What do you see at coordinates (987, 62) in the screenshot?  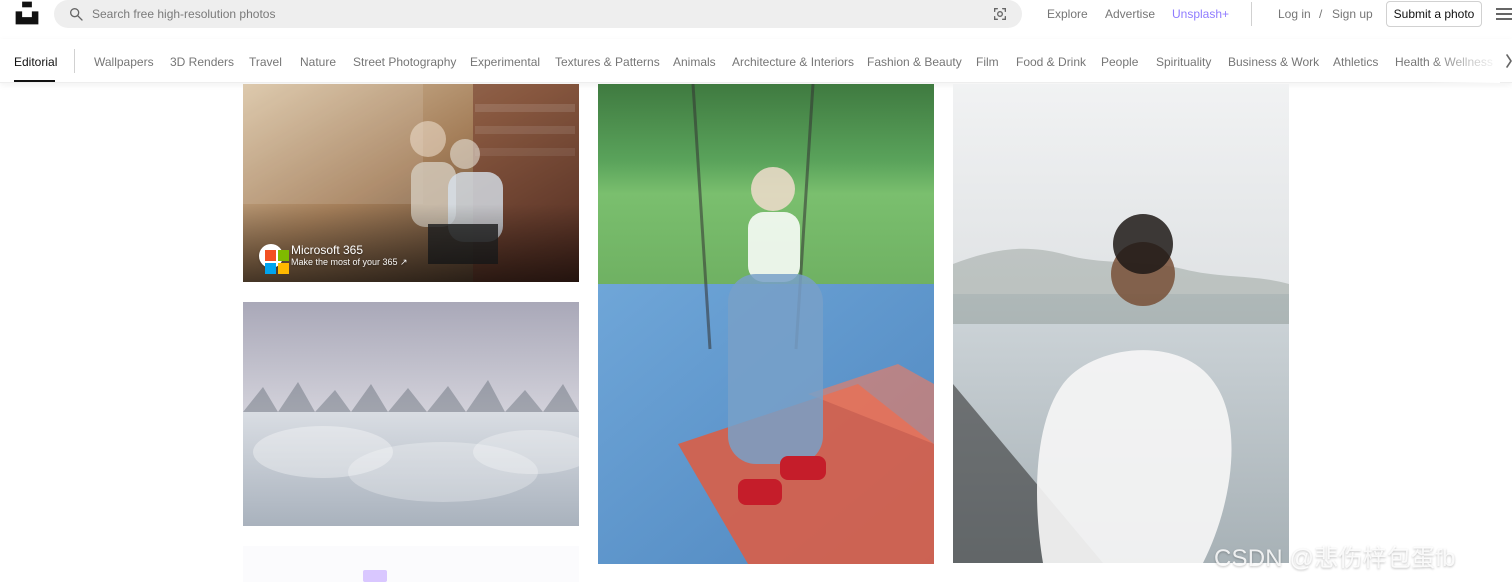 I see `tab-film: Film` at bounding box center [987, 62].